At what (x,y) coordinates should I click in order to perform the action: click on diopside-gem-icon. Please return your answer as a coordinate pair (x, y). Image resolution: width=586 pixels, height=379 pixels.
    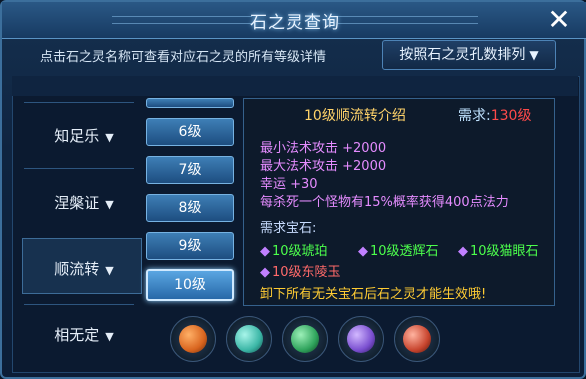
    Looking at the image, I should click on (249, 339).